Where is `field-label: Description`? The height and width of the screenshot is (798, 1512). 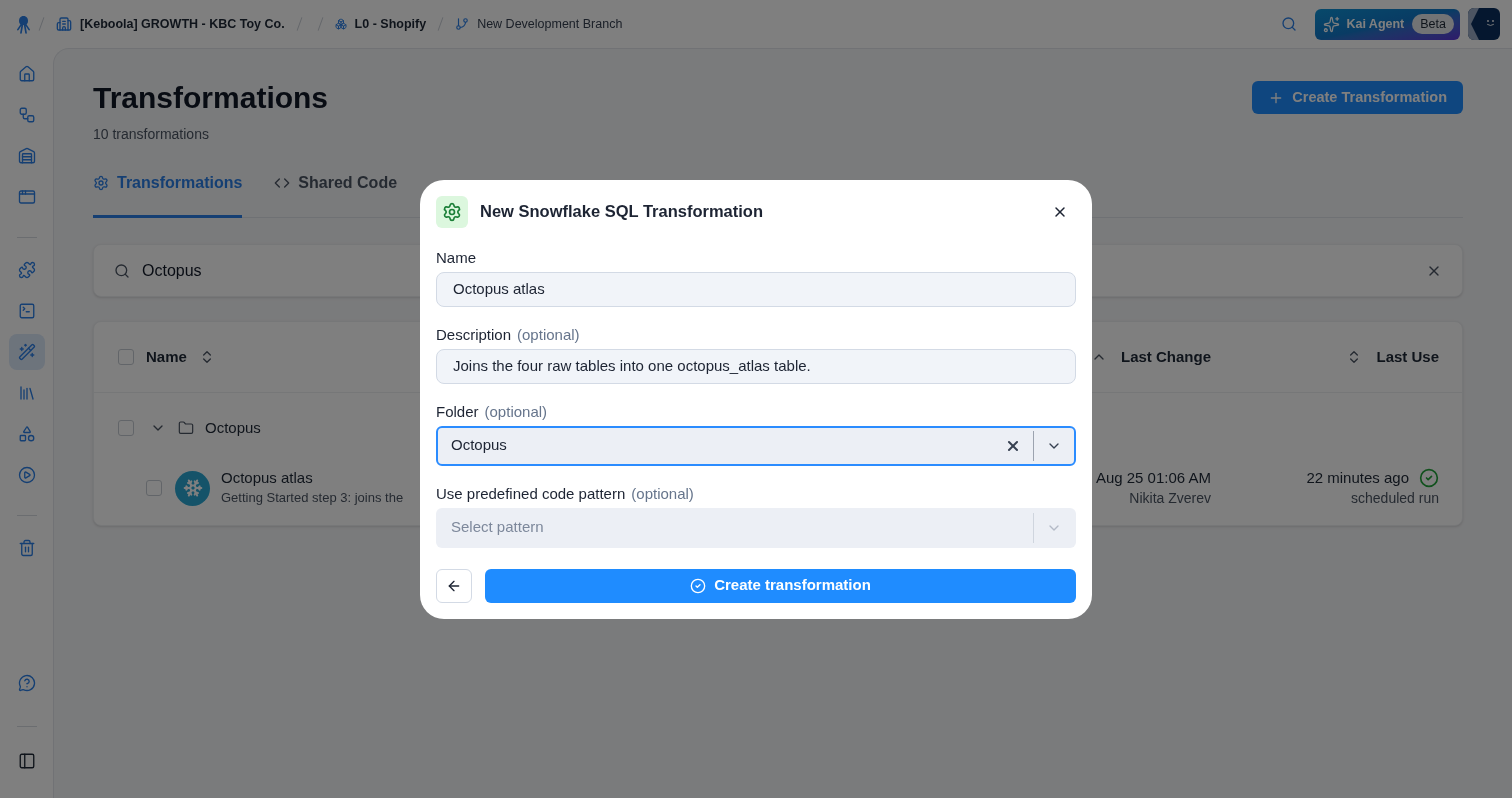 field-label: Description is located at coordinates (474, 334).